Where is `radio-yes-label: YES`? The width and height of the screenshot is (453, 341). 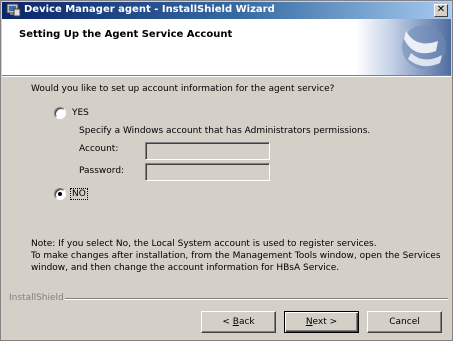 radio-yes-label: YES is located at coordinates (80, 113).